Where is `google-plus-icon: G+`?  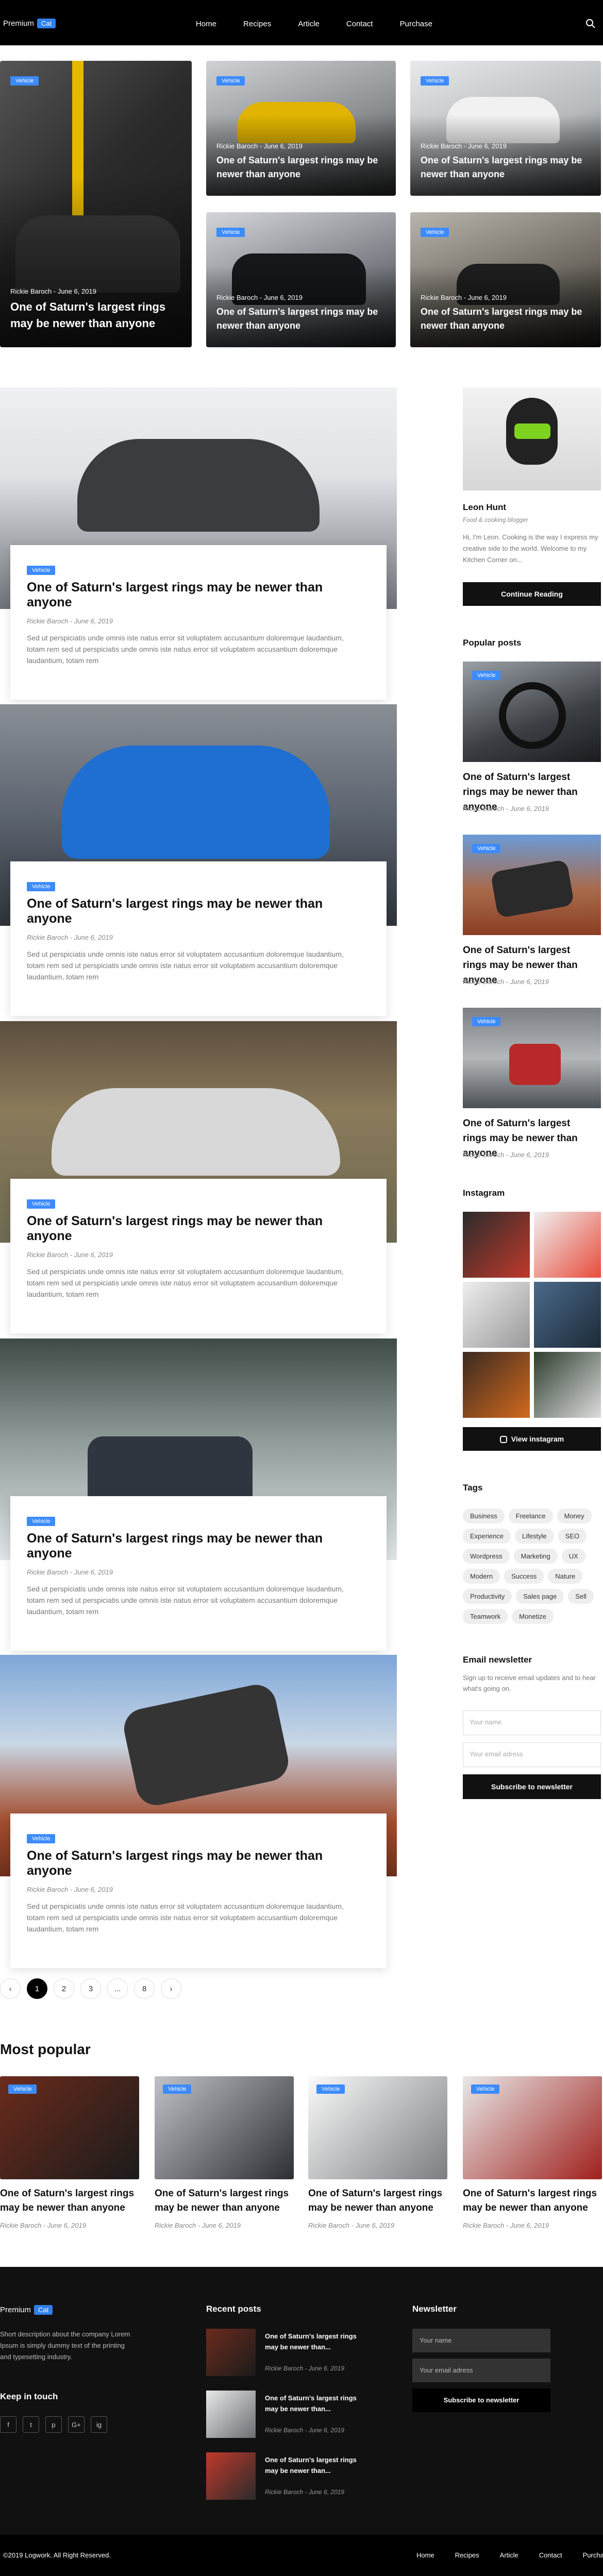
google-plus-icon: G+ is located at coordinates (76, 2424).